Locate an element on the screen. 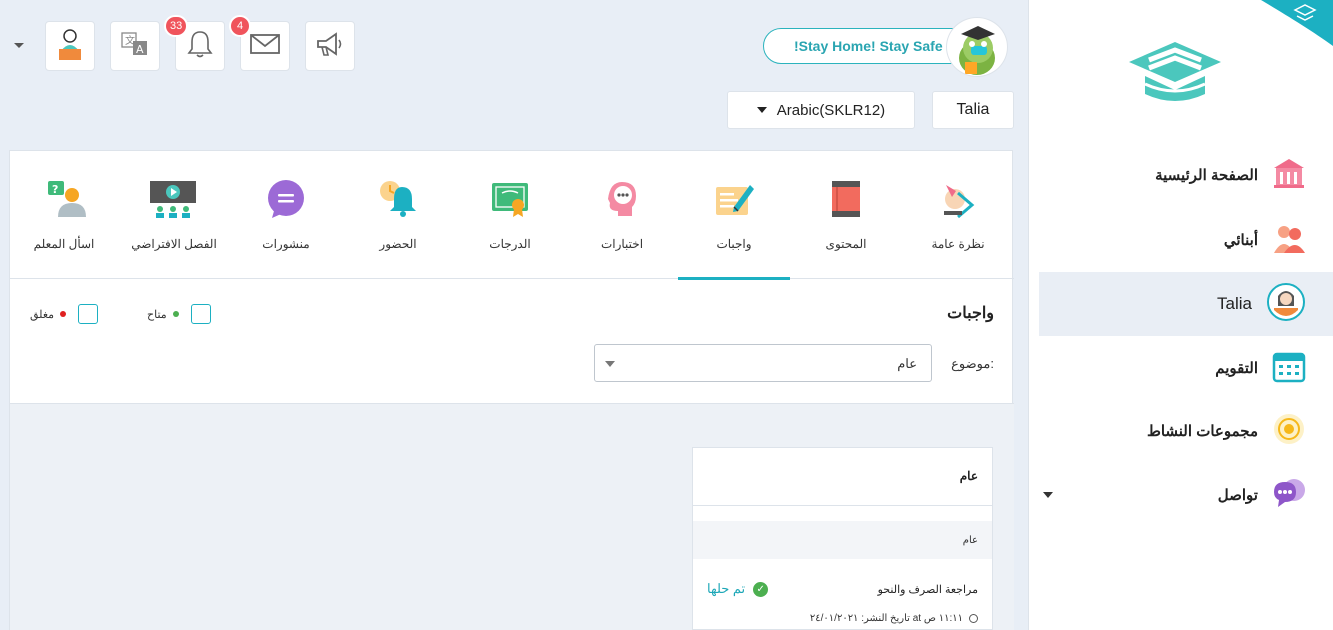 The width and height of the screenshot is (1333, 630). tab-homework: واجبات is located at coordinates (734, 215).